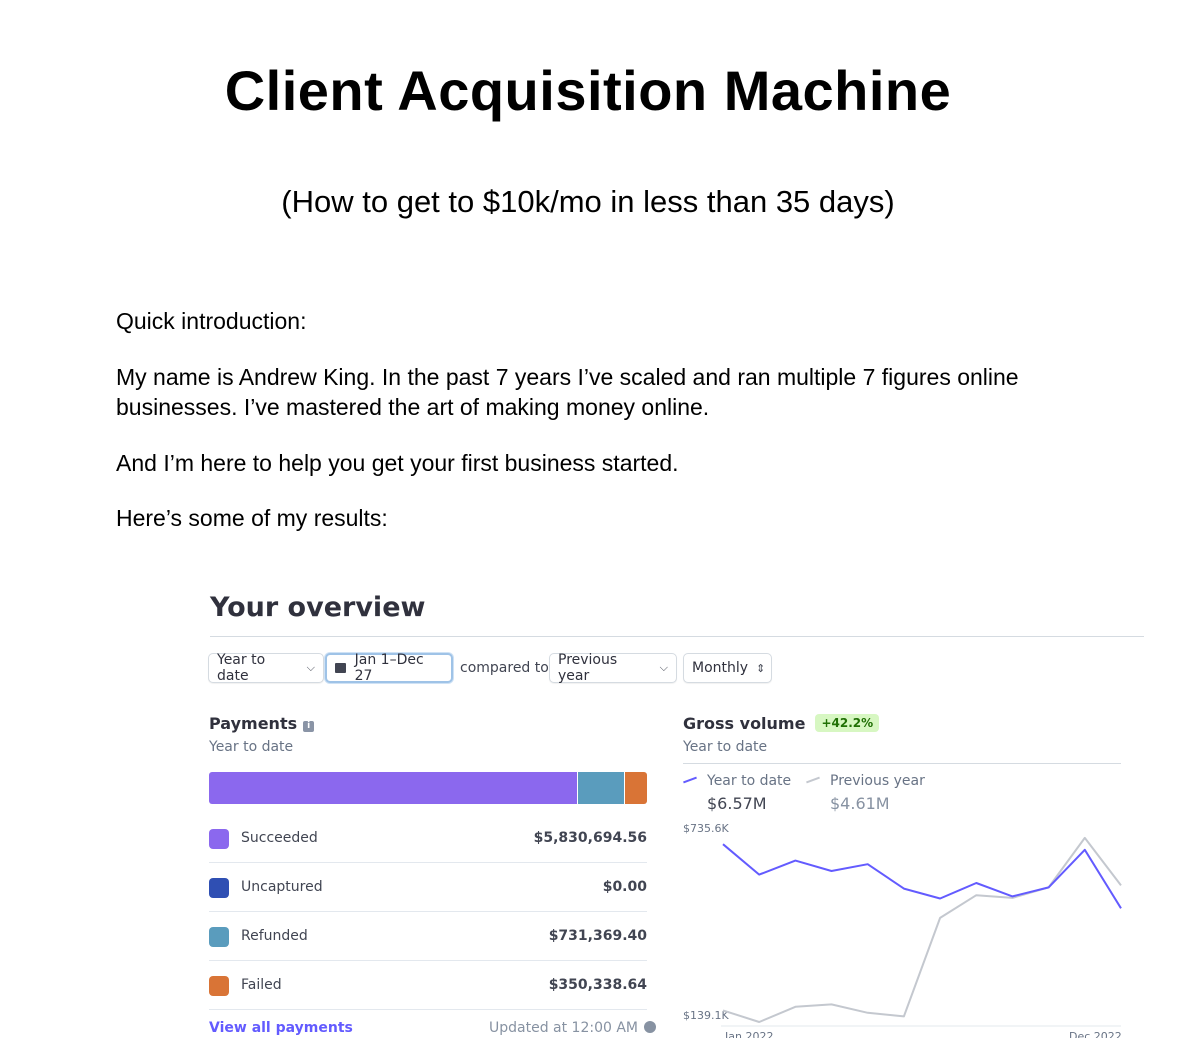 The height and width of the screenshot is (1038, 1200). I want to click on gross-volume-chart, so click(921, 931).